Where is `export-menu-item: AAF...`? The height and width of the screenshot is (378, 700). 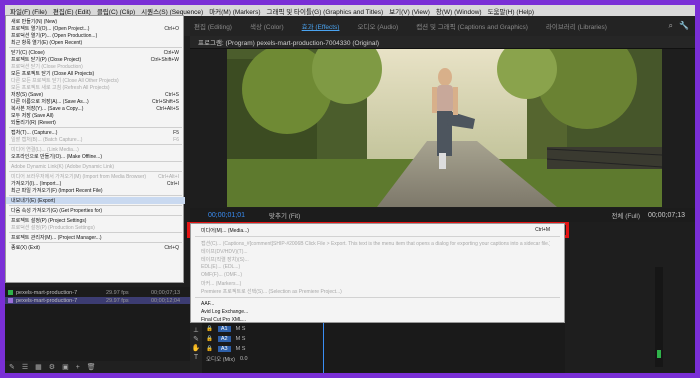
export-menu-item: AAF... is located at coordinates (377, 304).